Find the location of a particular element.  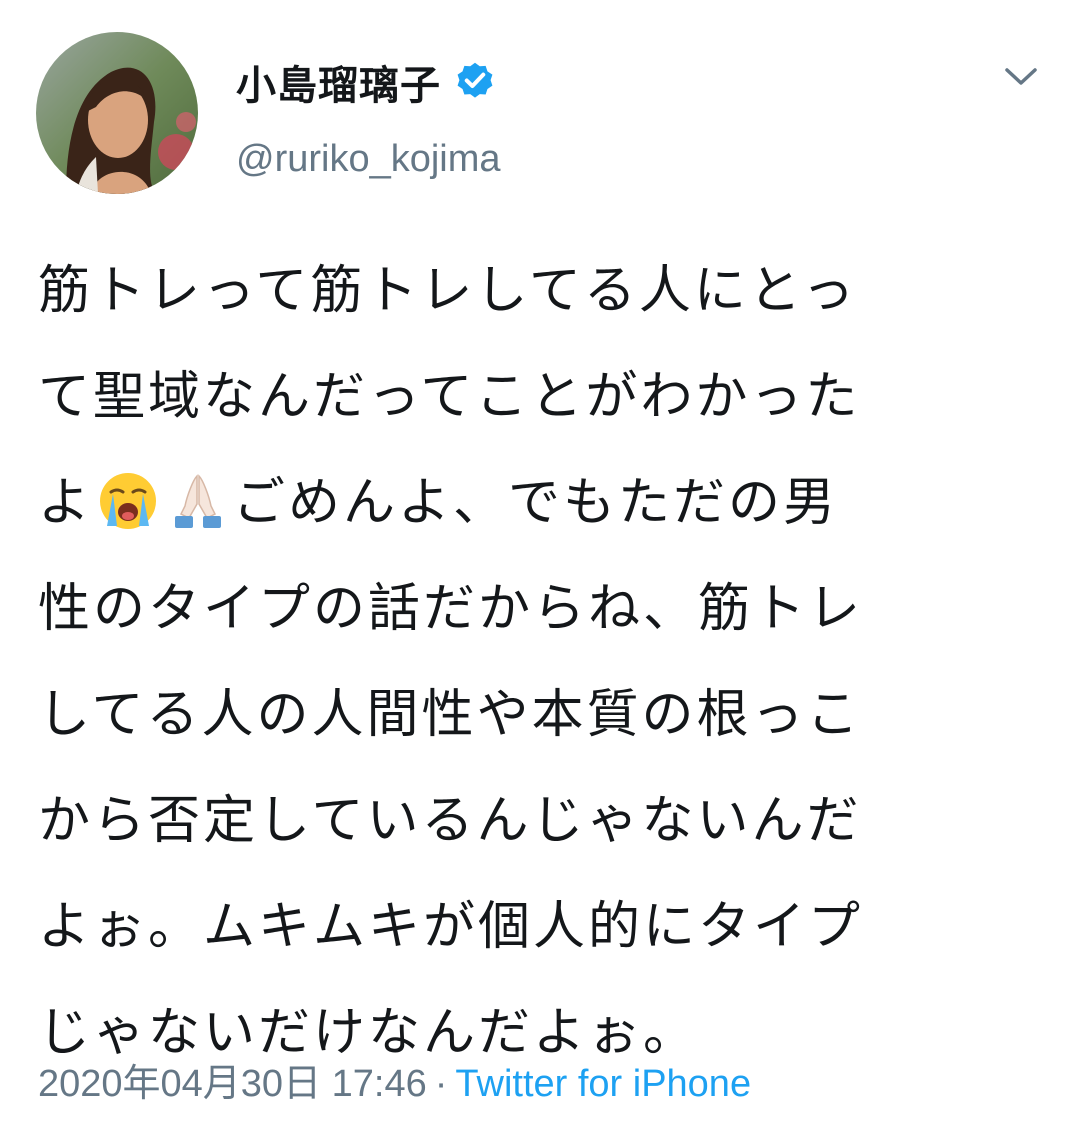

display-name: 小島瑠璃子 is located at coordinates (338, 82).